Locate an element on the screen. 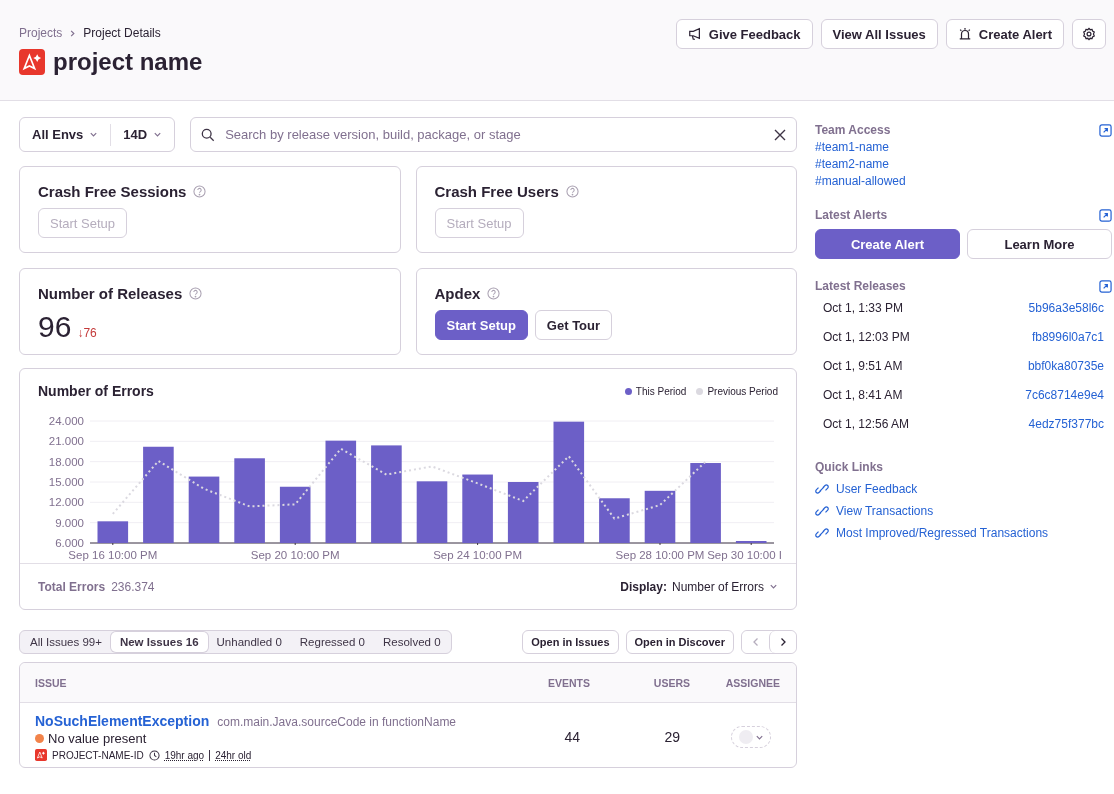 The image size is (1114, 794). assignee-selector is located at coordinates (751, 737).